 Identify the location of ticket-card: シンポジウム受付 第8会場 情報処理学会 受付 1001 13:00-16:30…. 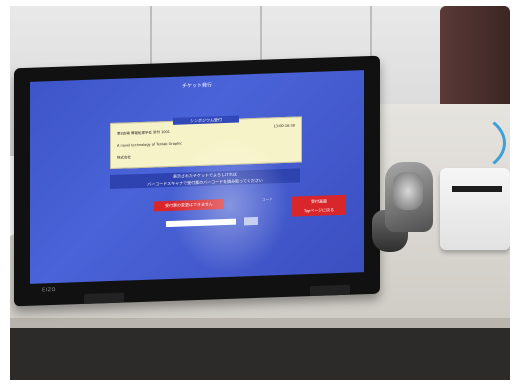
(206, 142).